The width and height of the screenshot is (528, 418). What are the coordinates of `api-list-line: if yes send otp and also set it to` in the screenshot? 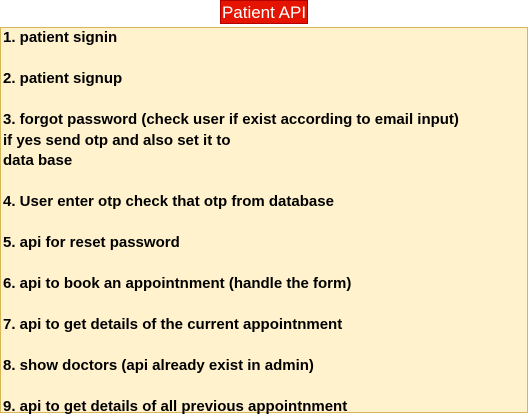 It's located at (117, 140).